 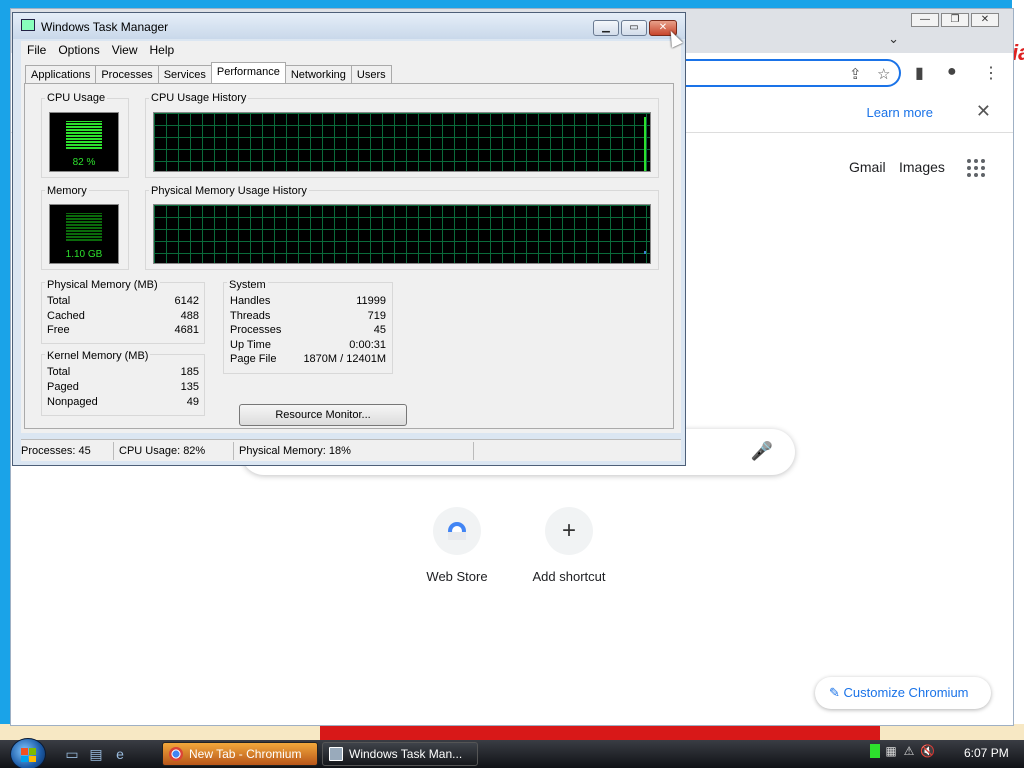 I want to click on memory-history-label: Physical Memory Usage History, so click(x=229, y=191).